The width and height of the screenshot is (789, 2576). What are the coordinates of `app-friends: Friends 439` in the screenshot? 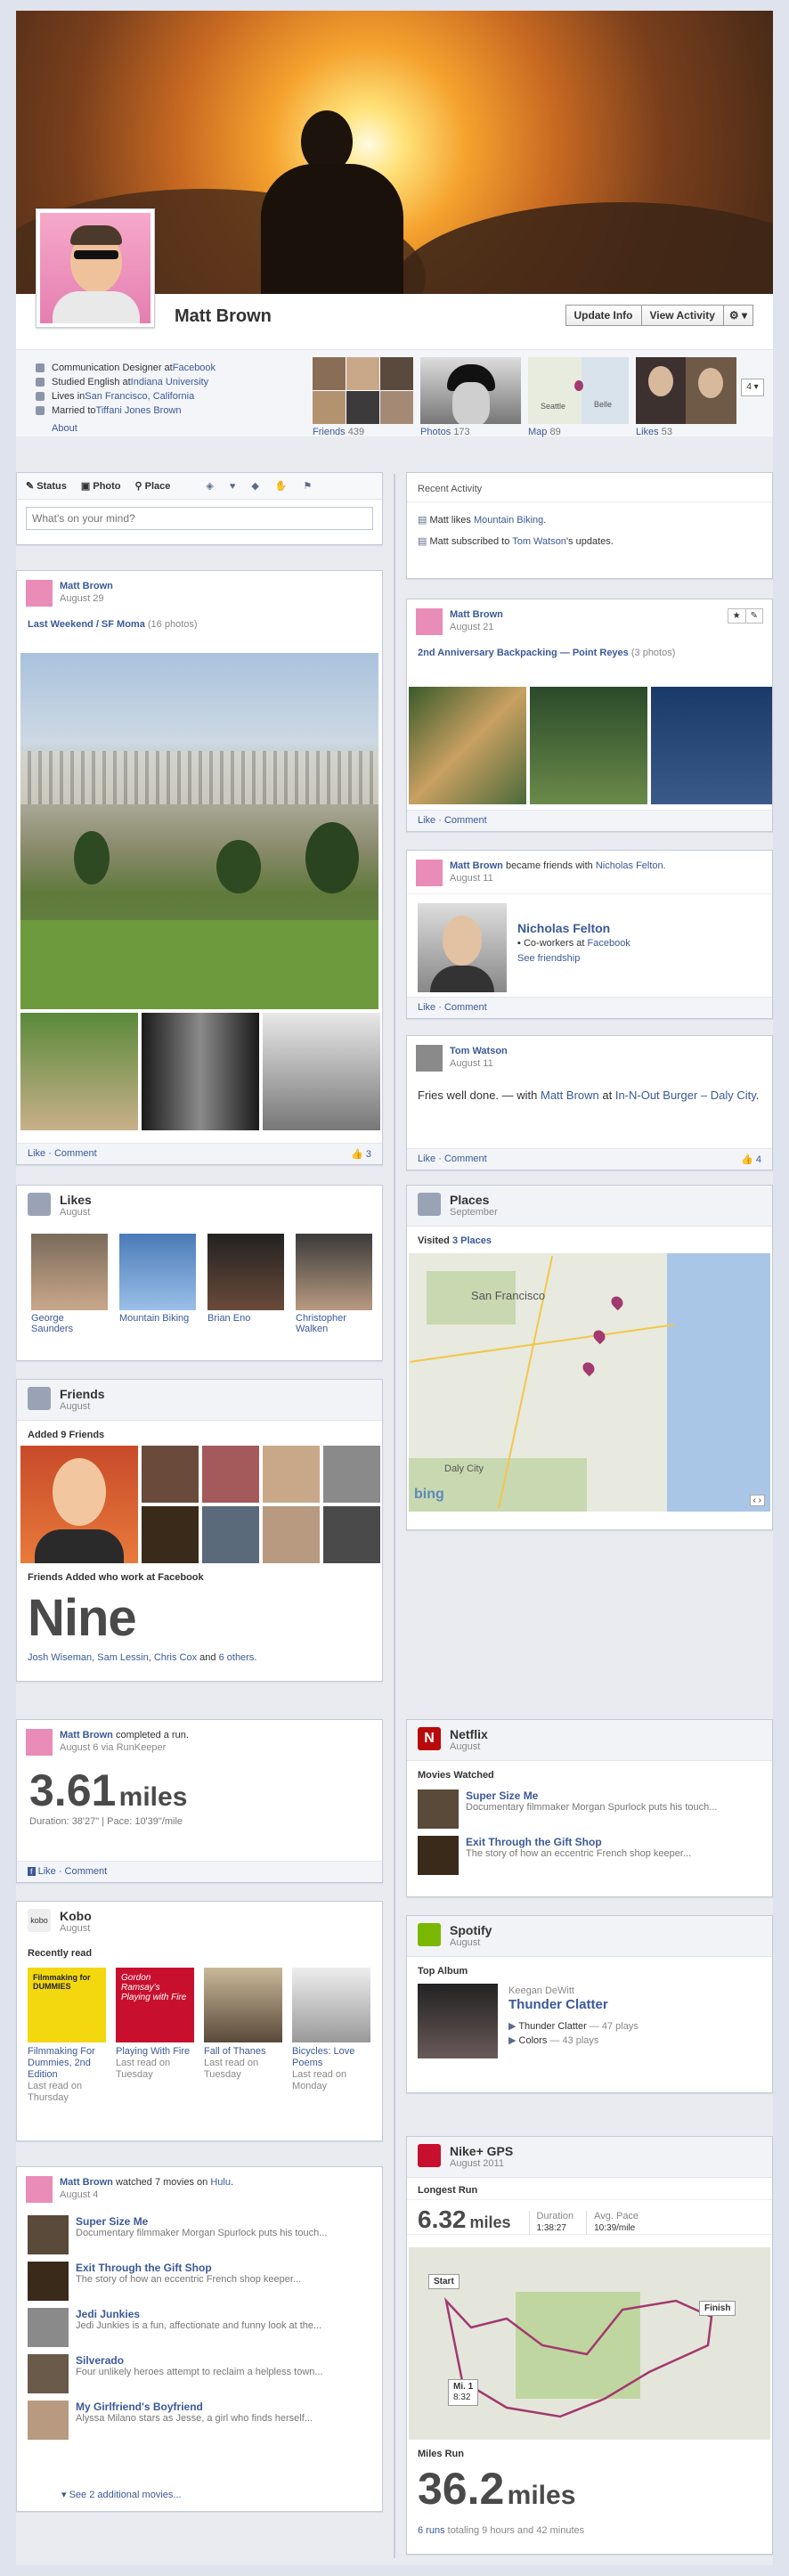 It's located at (363, 397).